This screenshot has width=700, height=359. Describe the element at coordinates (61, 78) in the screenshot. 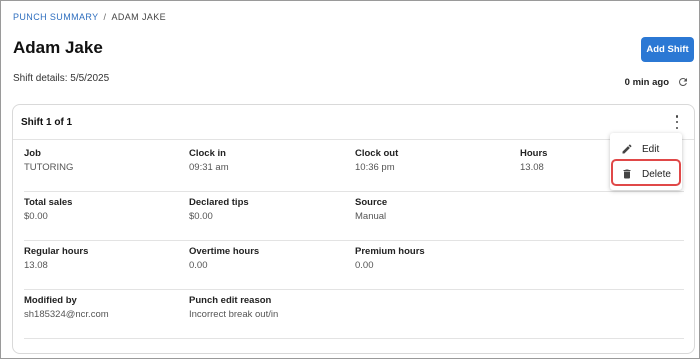

I see `shift-details-date: Shift details: 5/5/2025` at that location.